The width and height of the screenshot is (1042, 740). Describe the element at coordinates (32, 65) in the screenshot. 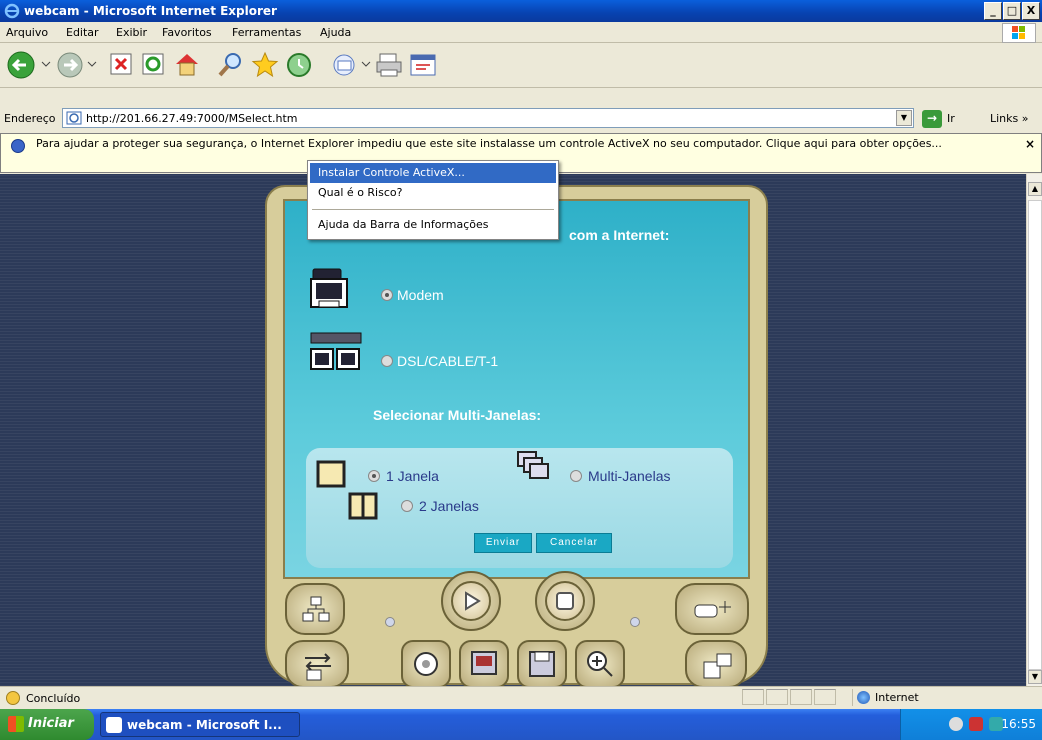

I see `back-icon` at that location.